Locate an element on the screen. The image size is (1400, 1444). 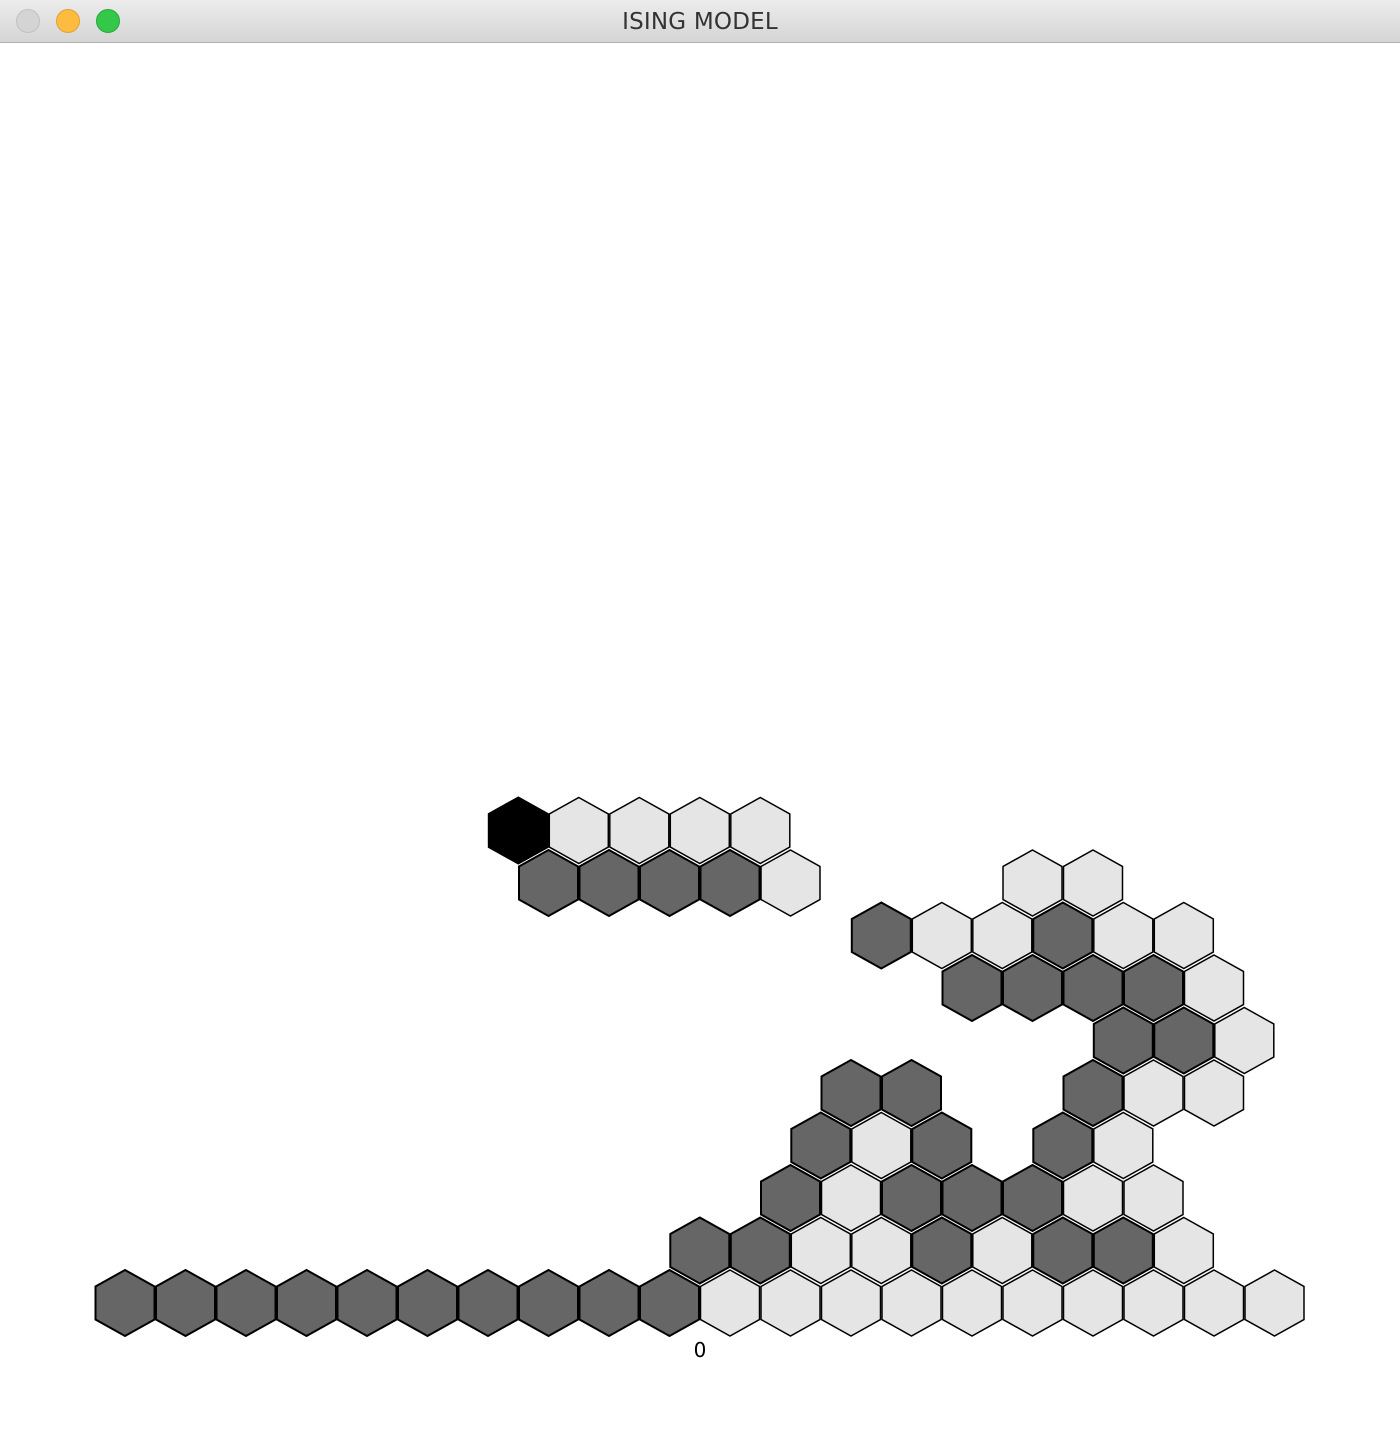
window-title: ISING MODEL is located at coordinates (700, 22).